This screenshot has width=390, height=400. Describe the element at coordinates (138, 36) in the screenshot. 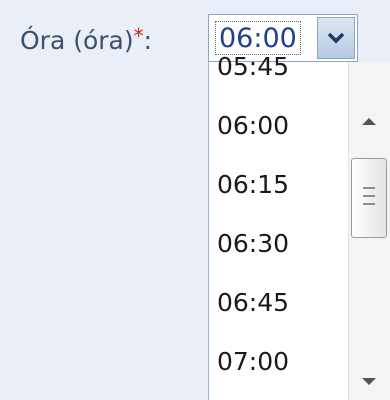

I see `required-asterisk: *` at that location.